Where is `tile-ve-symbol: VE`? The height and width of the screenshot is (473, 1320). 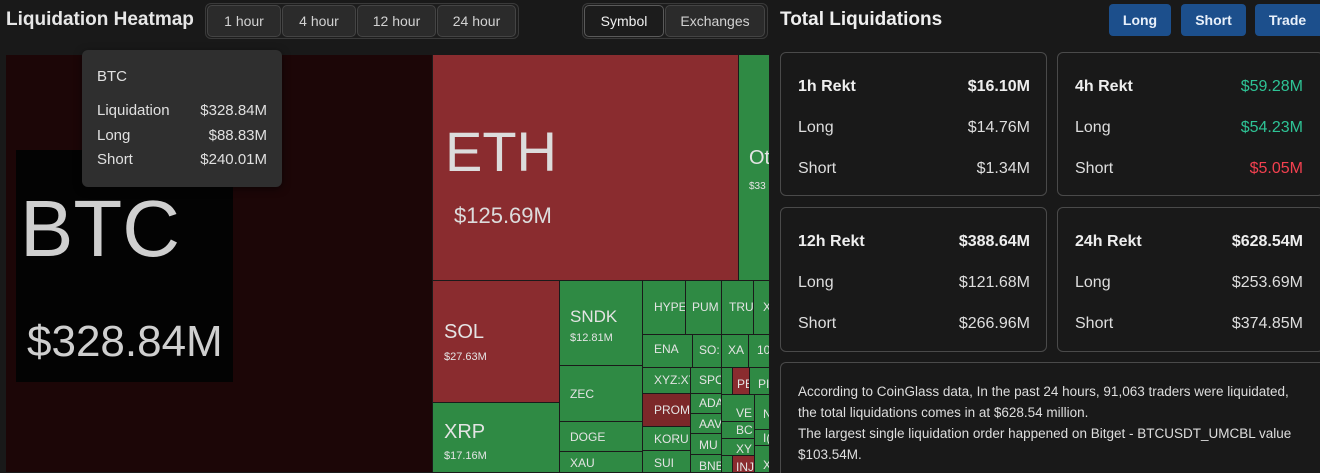
tile-ve-symbol: VE is located at coordinates (744, 413).